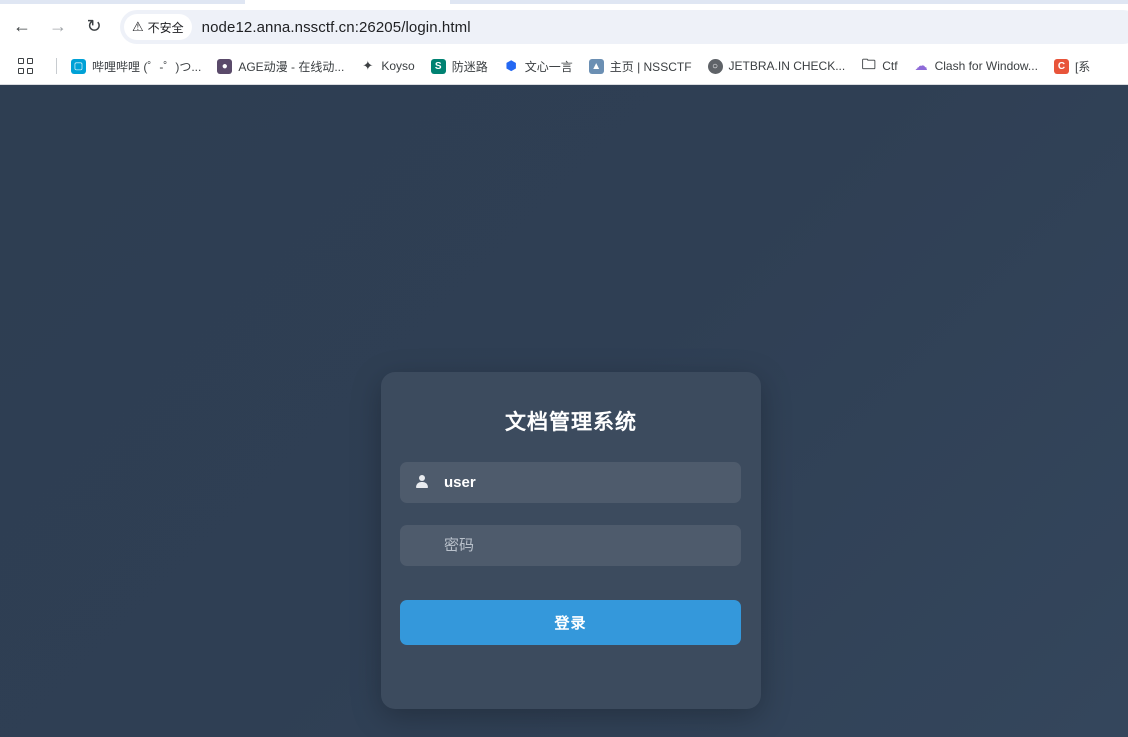  Describe the element at coordinates (715, 66) in the screenshot. I see `globe-icon: ○` at that location.